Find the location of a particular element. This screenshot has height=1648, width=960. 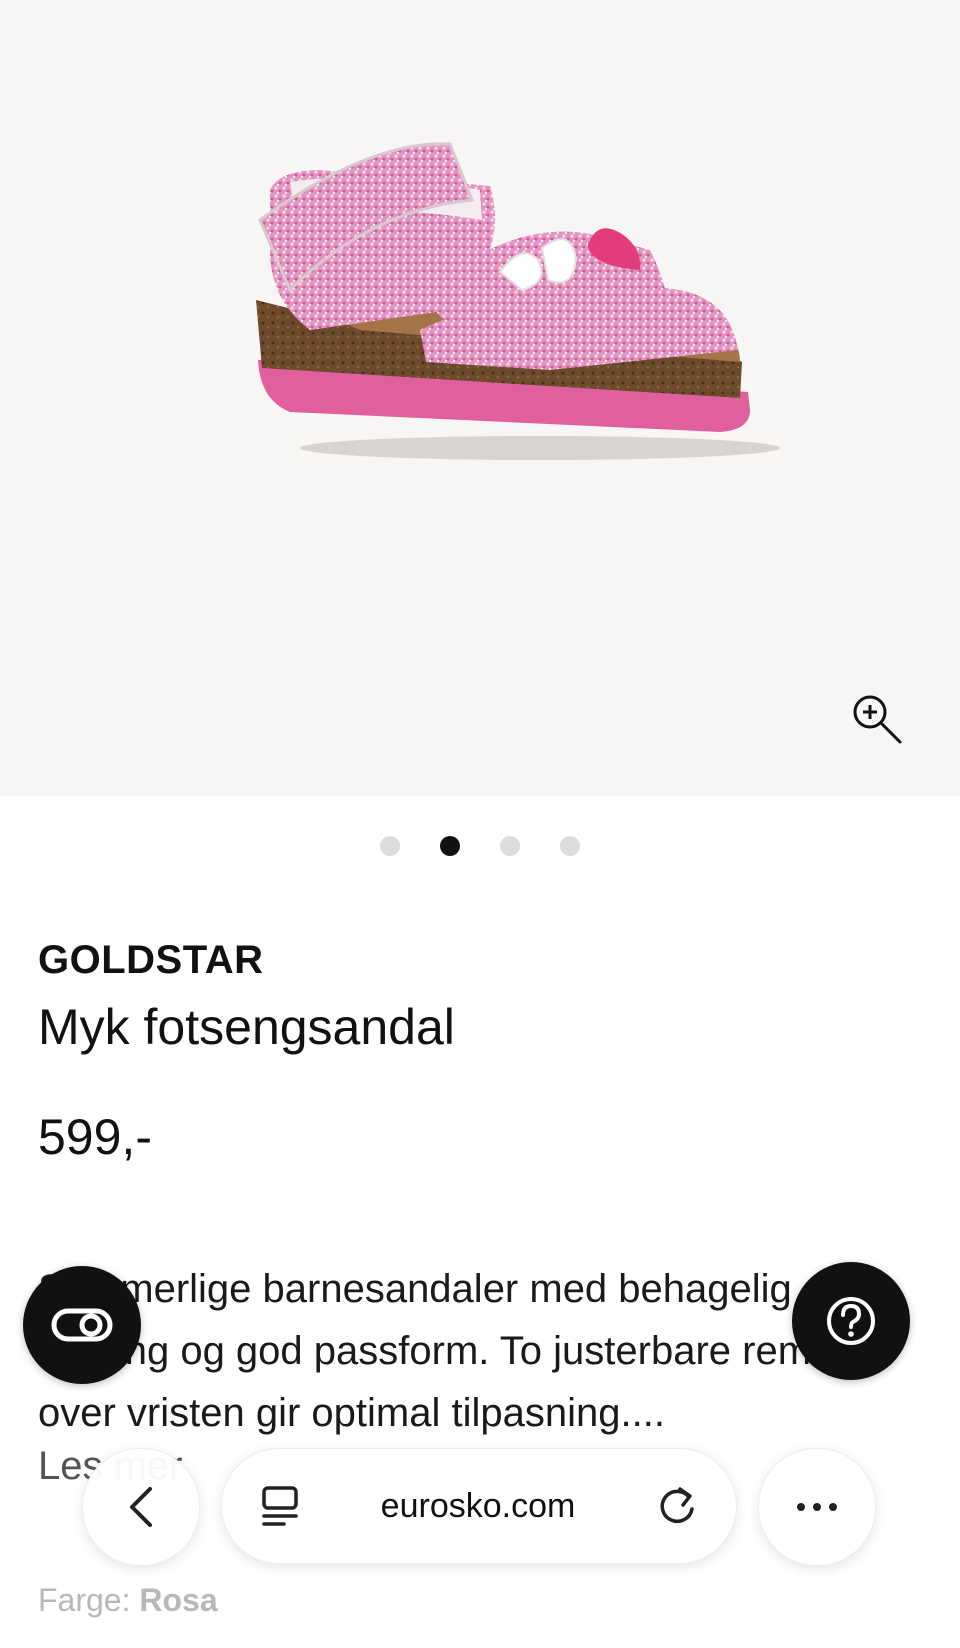

zoom-in-icon is located at coordinates (877, 719).